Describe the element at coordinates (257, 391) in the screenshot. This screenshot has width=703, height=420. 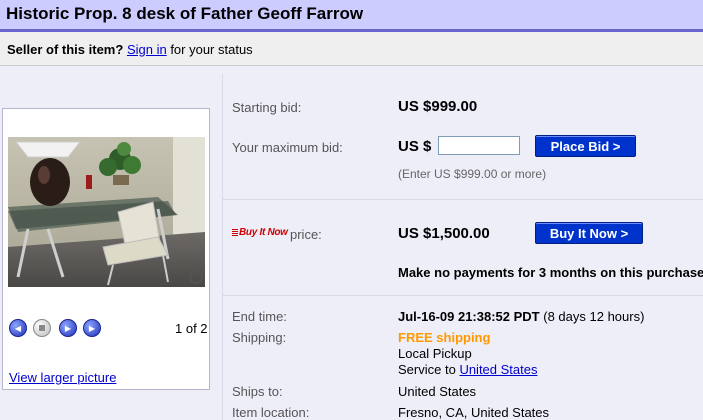
I see `ships-to-label: Ships to:` at that location.